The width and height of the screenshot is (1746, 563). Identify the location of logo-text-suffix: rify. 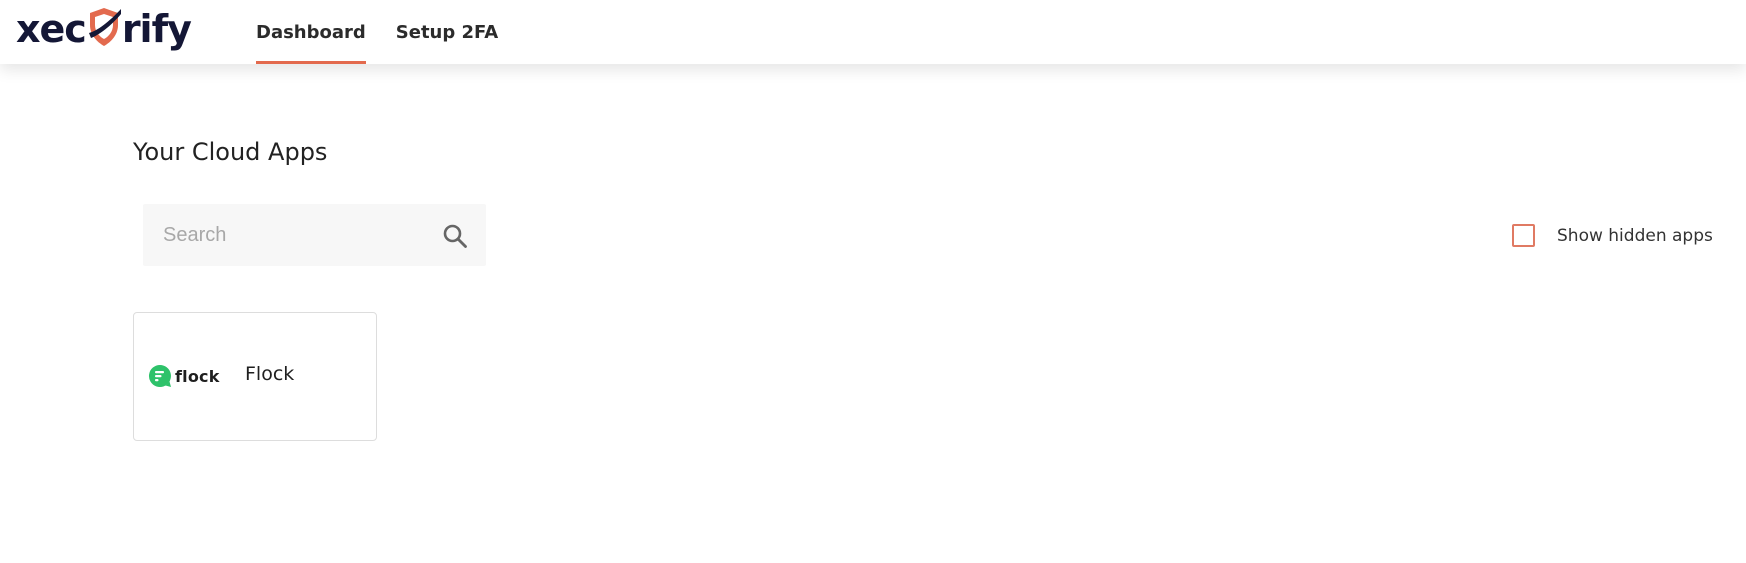
(156, 29).